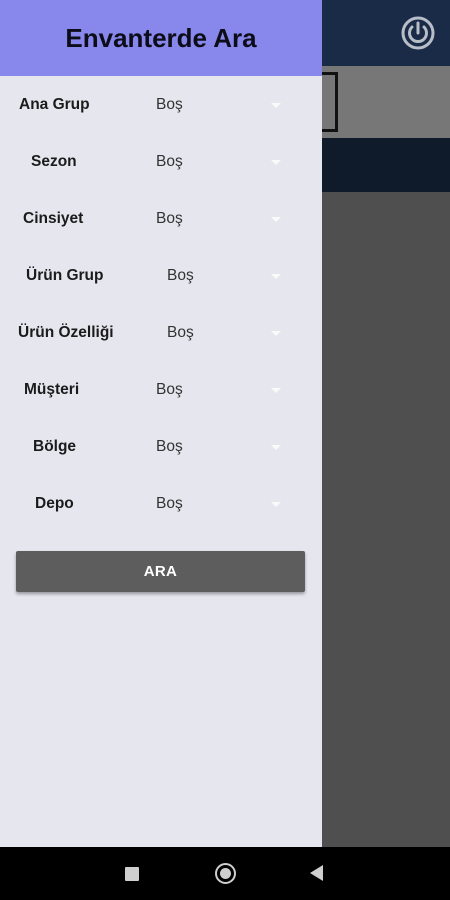 The width and height of the screenshot is (450, 900). I want to click on filter-row-musteri: Müşteri Boş, so click(161, 390).